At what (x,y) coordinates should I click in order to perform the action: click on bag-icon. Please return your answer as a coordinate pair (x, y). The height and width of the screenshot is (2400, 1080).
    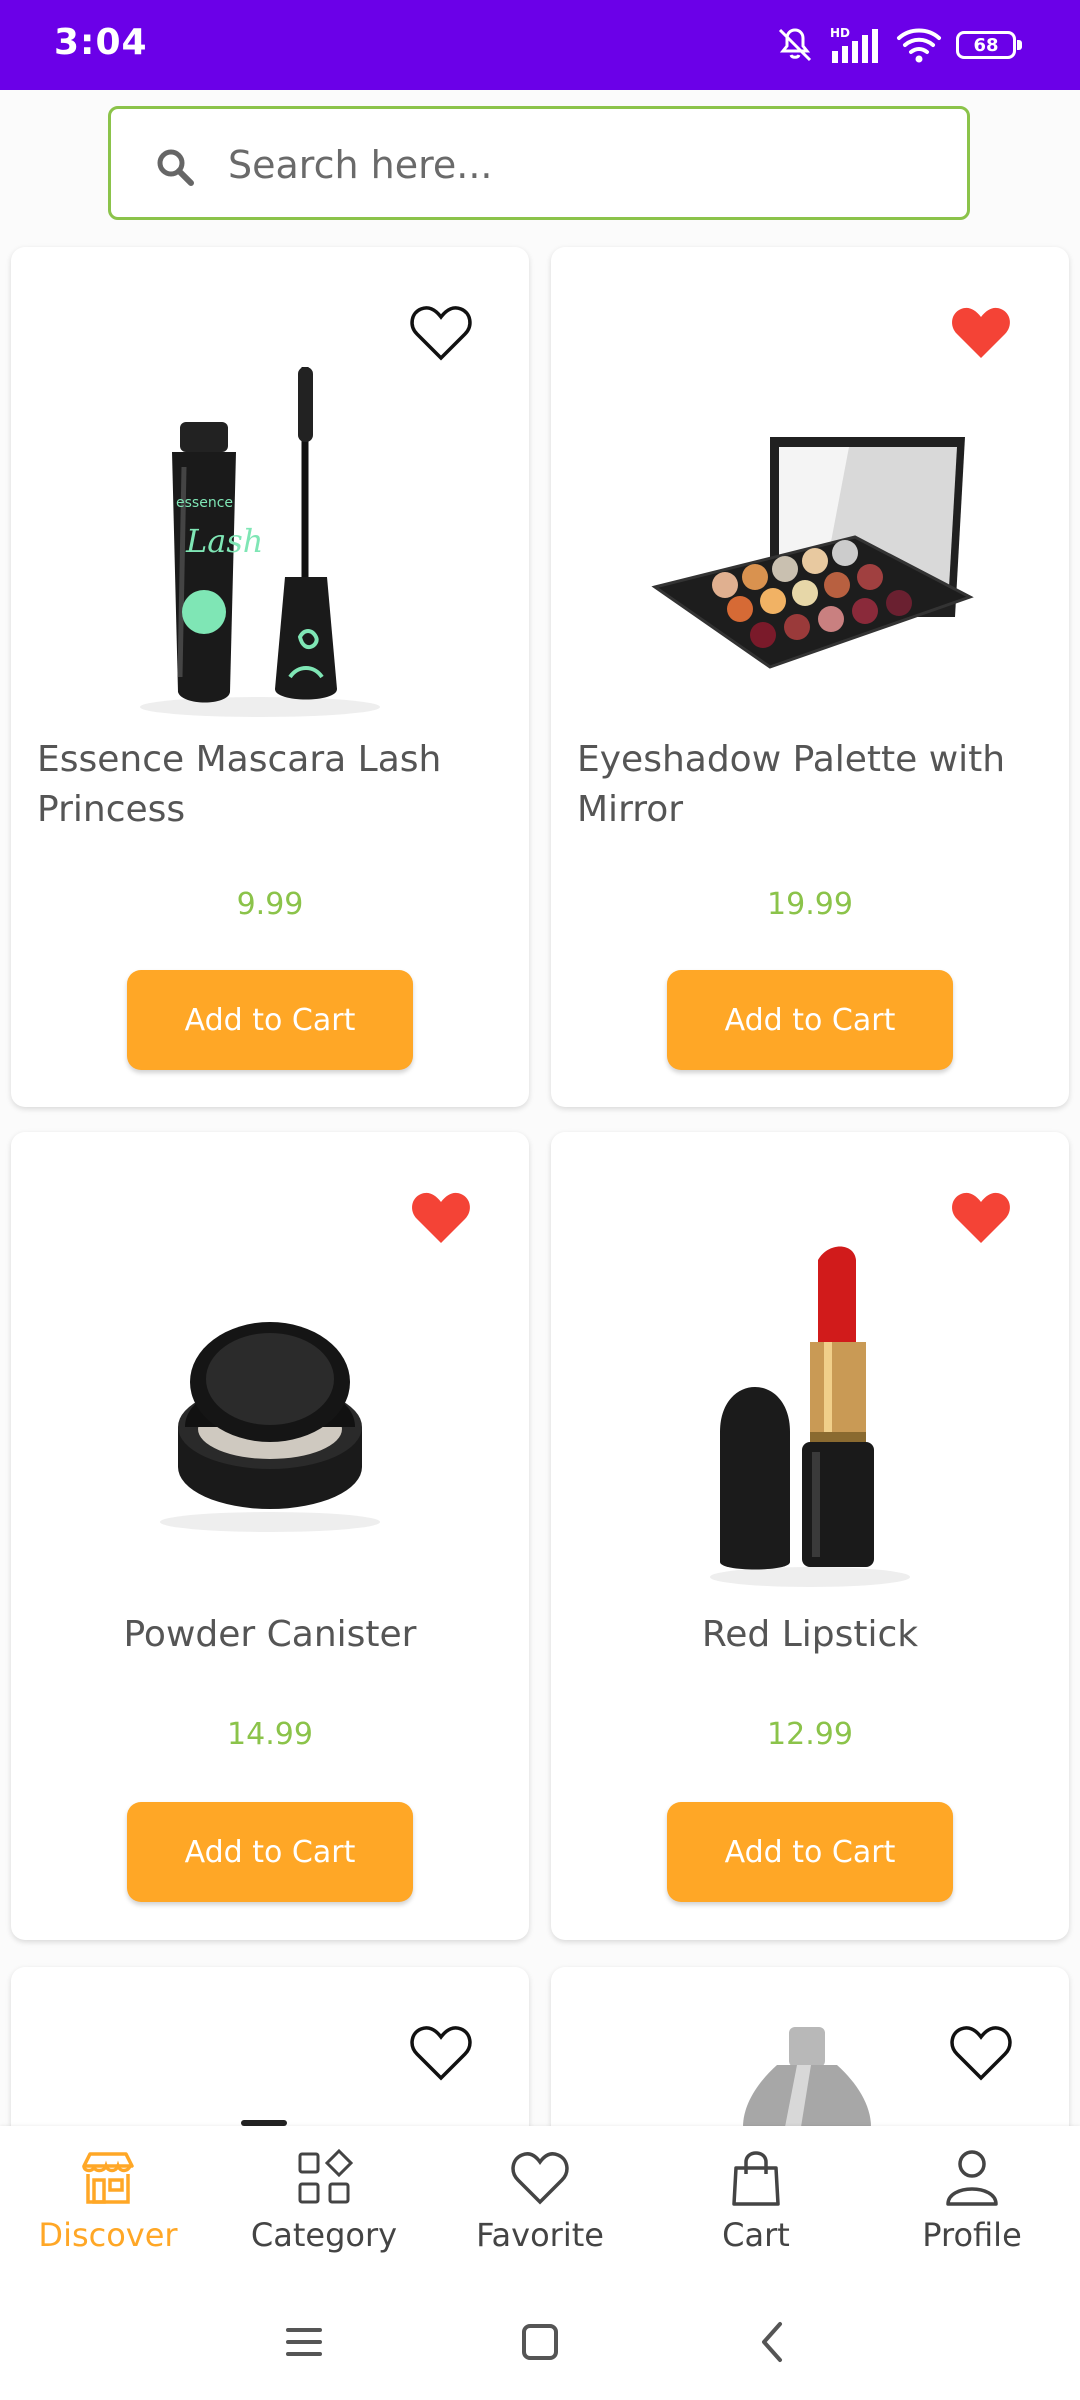
    Looking at the image, I should click on (756, 2178).